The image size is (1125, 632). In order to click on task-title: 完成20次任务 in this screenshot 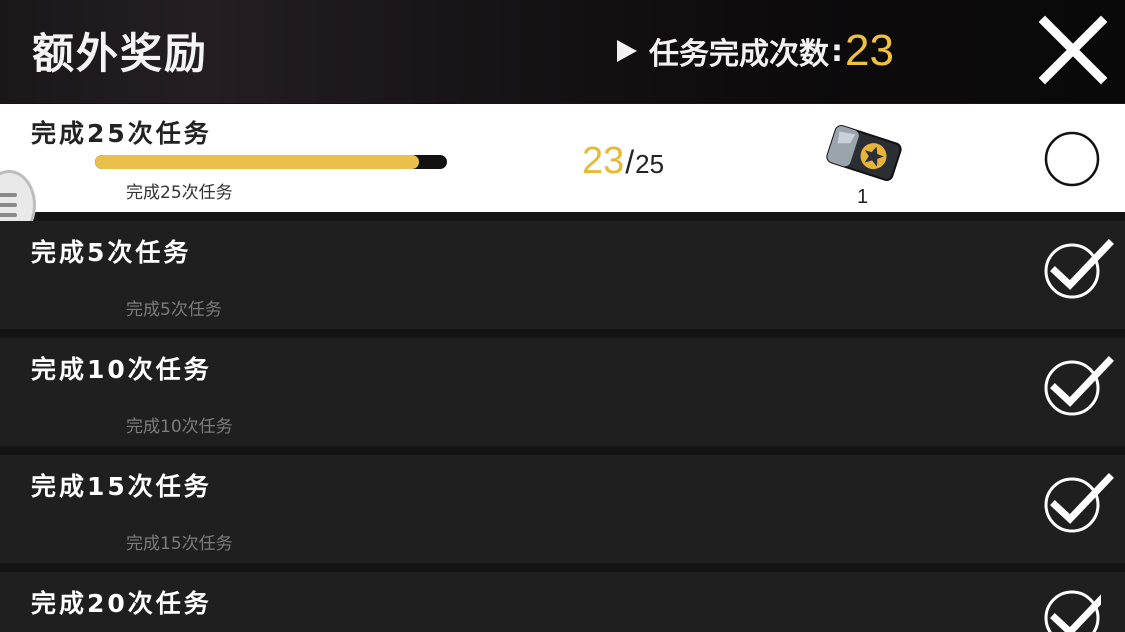, I will do `click(121, 603)`.